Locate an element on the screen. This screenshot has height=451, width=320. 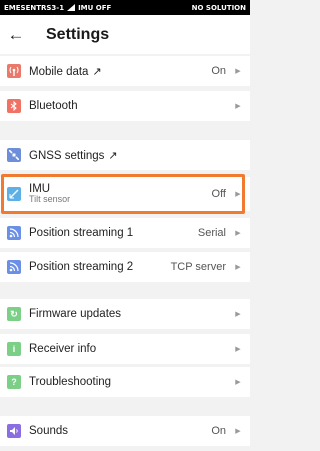
info-icon: i is located at coordinates (14, 349).